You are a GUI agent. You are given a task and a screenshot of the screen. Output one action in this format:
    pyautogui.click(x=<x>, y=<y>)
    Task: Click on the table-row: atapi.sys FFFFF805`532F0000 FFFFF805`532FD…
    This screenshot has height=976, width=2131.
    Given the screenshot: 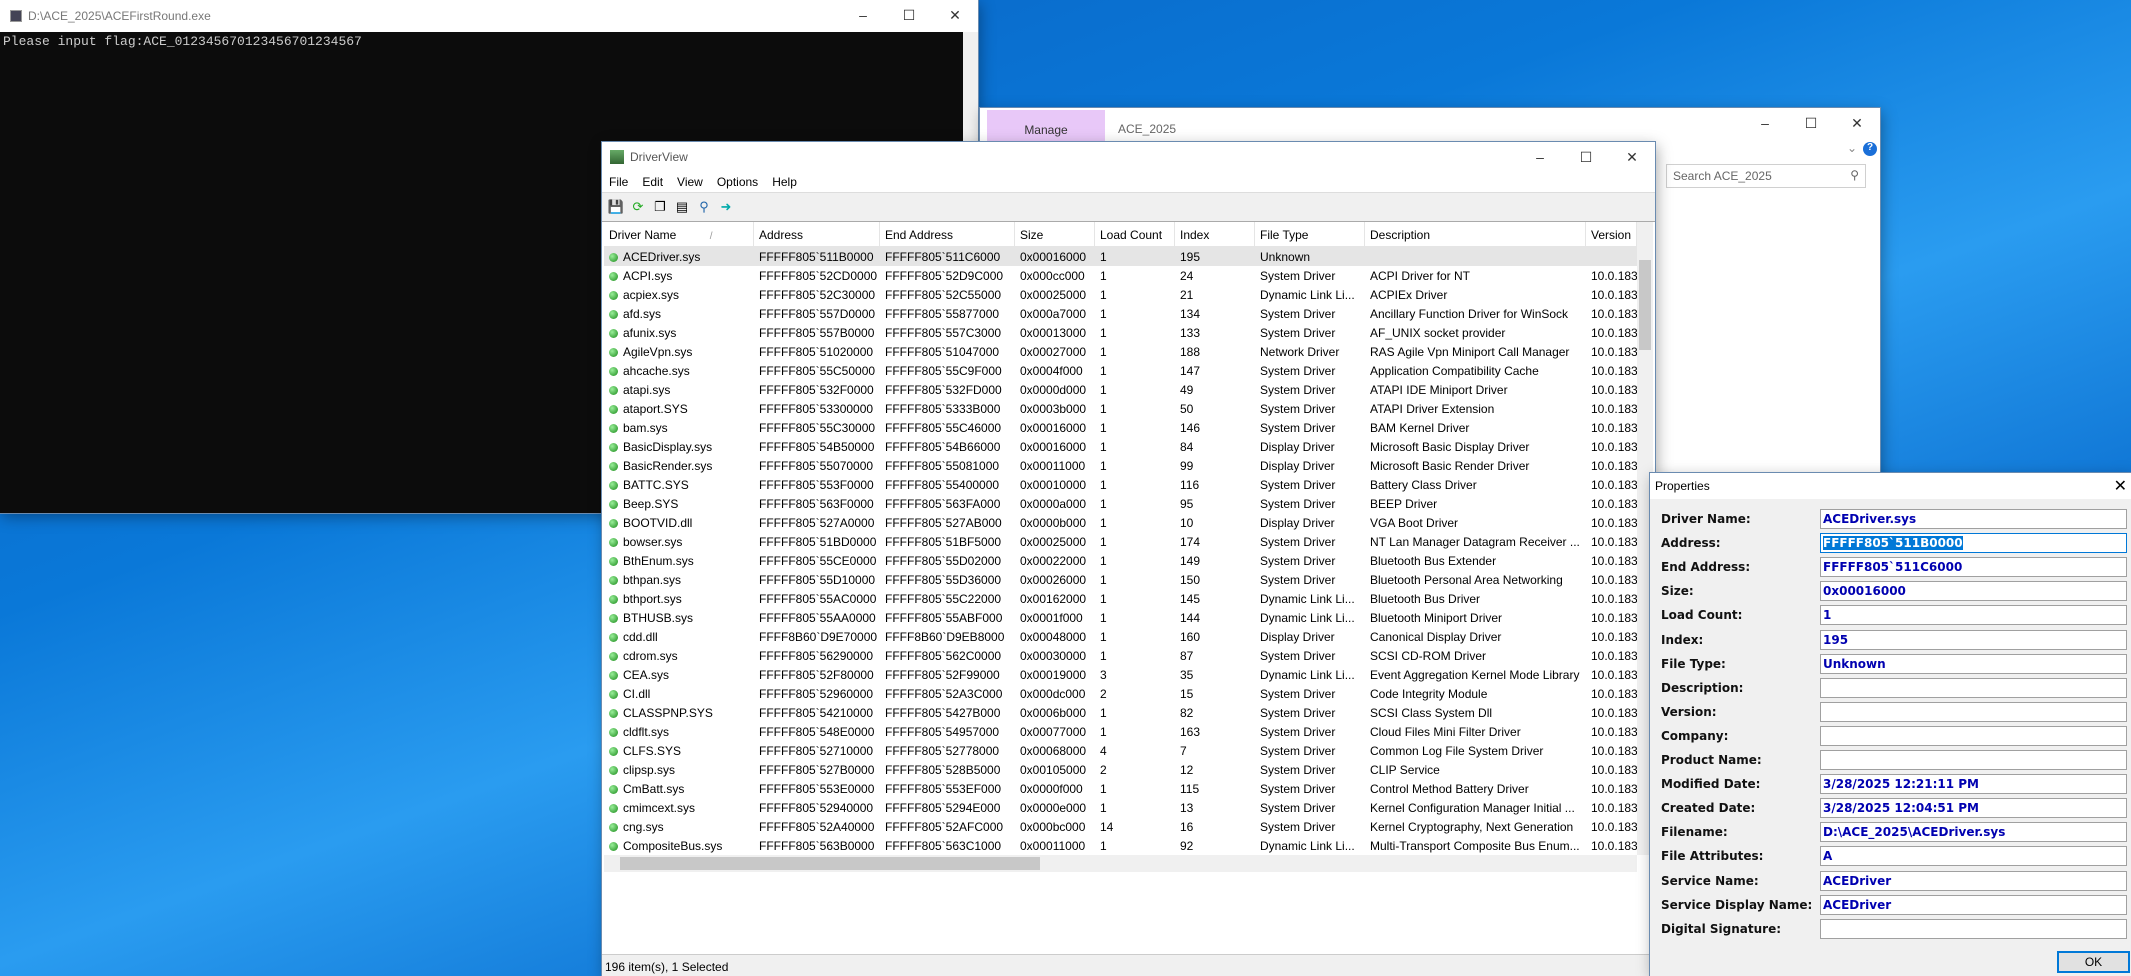 What is the action you would take?
    pyautogui.click(x=1120, y=389)
    